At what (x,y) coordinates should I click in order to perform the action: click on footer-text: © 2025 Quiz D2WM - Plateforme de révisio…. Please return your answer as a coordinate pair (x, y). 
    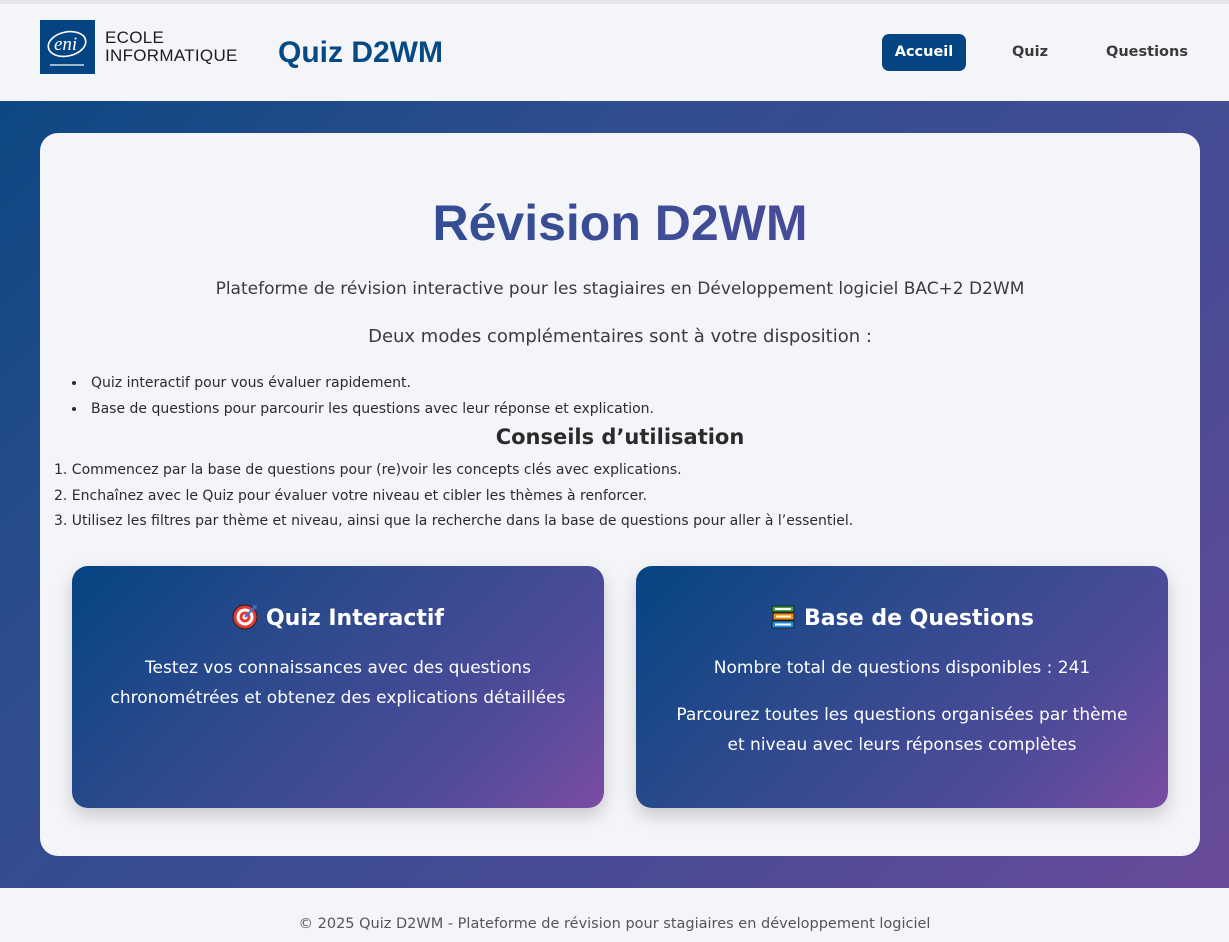
    Looking at the image, I should click on (614, 924).